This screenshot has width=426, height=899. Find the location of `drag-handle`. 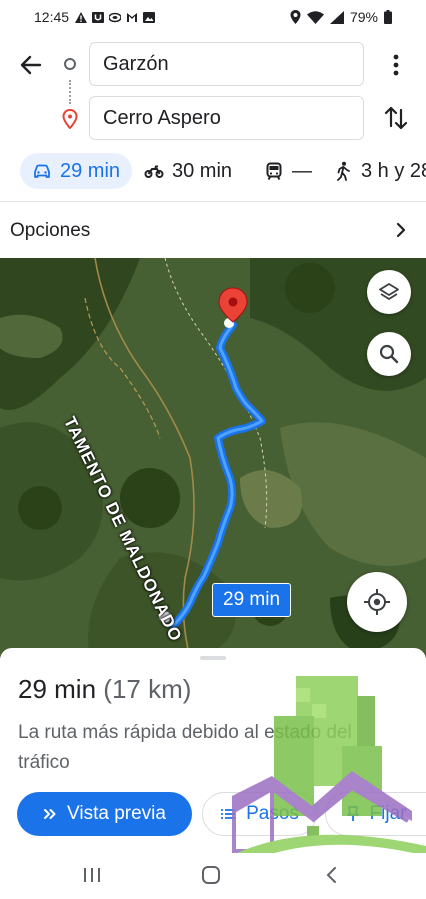

drag-handle is located at coordinates (213, 658).